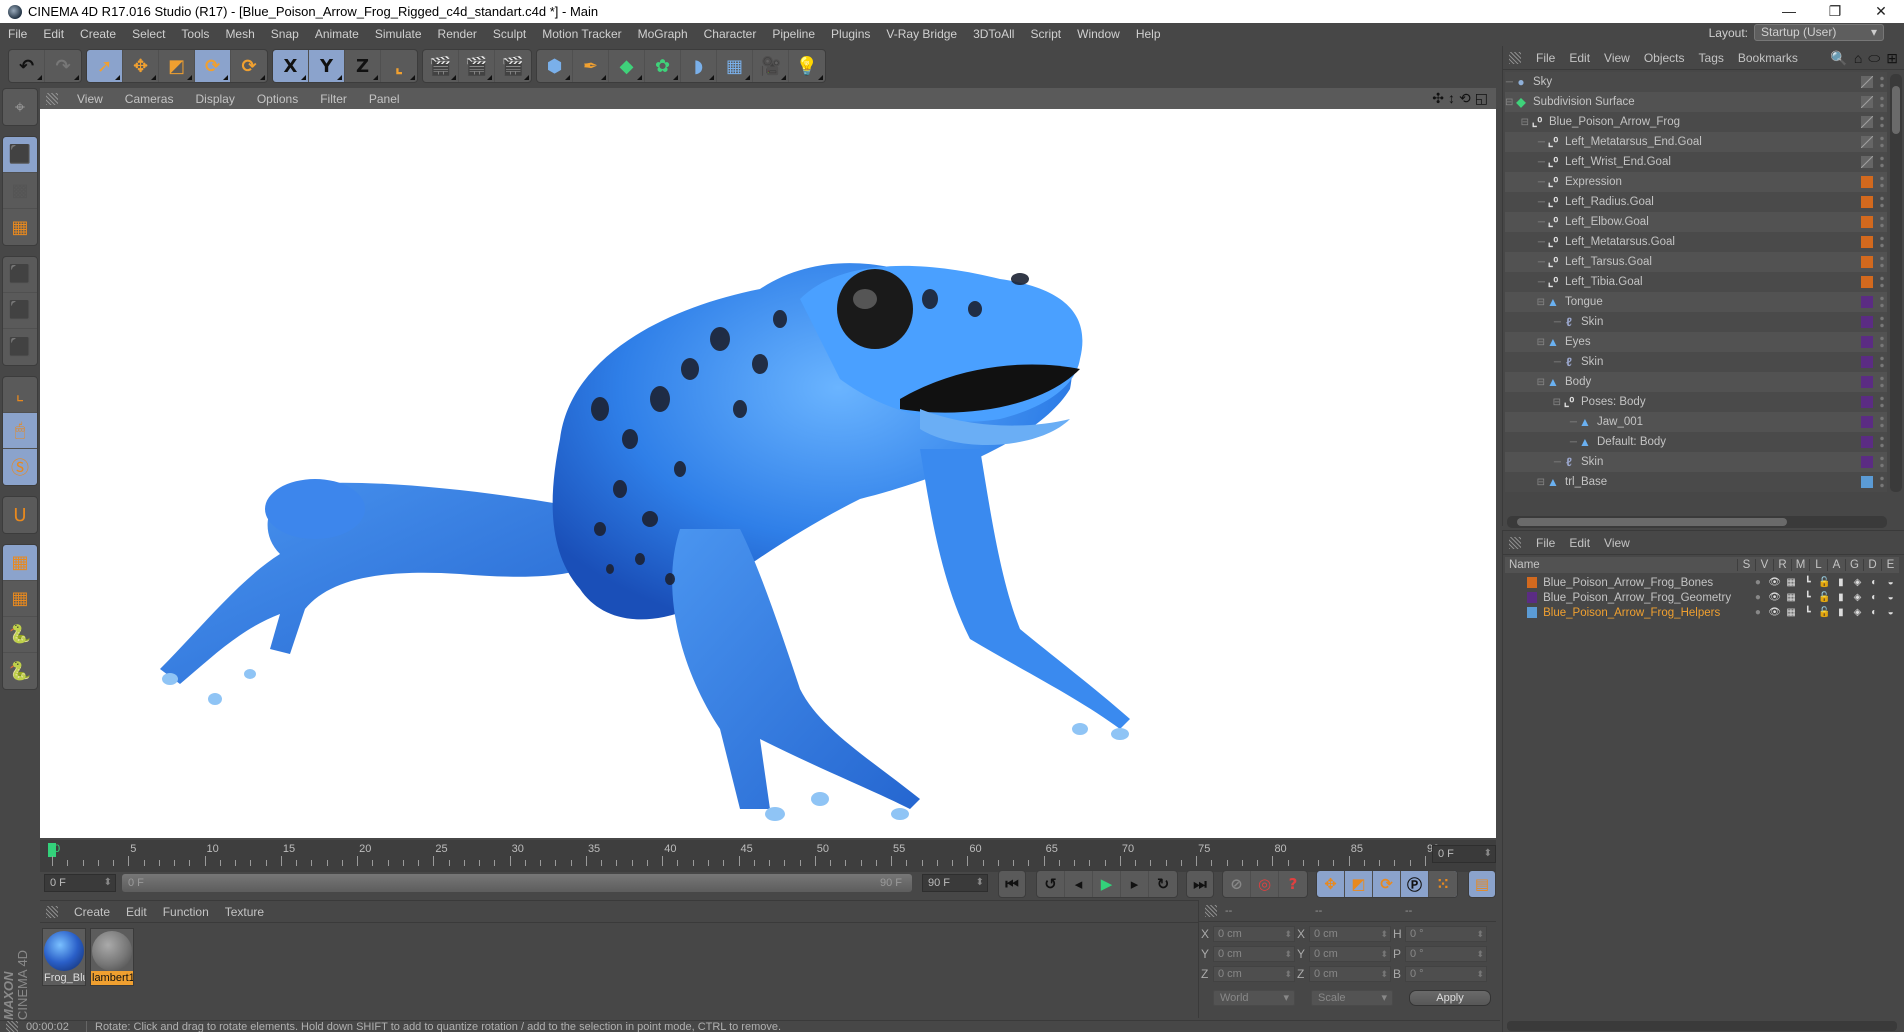 This screenshot has height=1032, width=1904. Describe the element at coordinates (771, 66) in the screenshot. I see `camera-icon: 🎥` at that location.